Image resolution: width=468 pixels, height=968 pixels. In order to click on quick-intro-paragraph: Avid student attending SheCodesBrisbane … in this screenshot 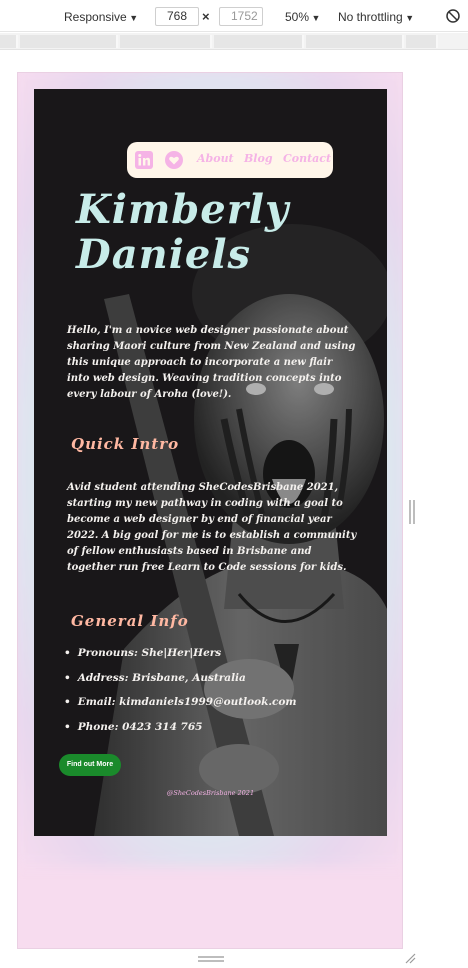, I will do `click(212, 527)`.